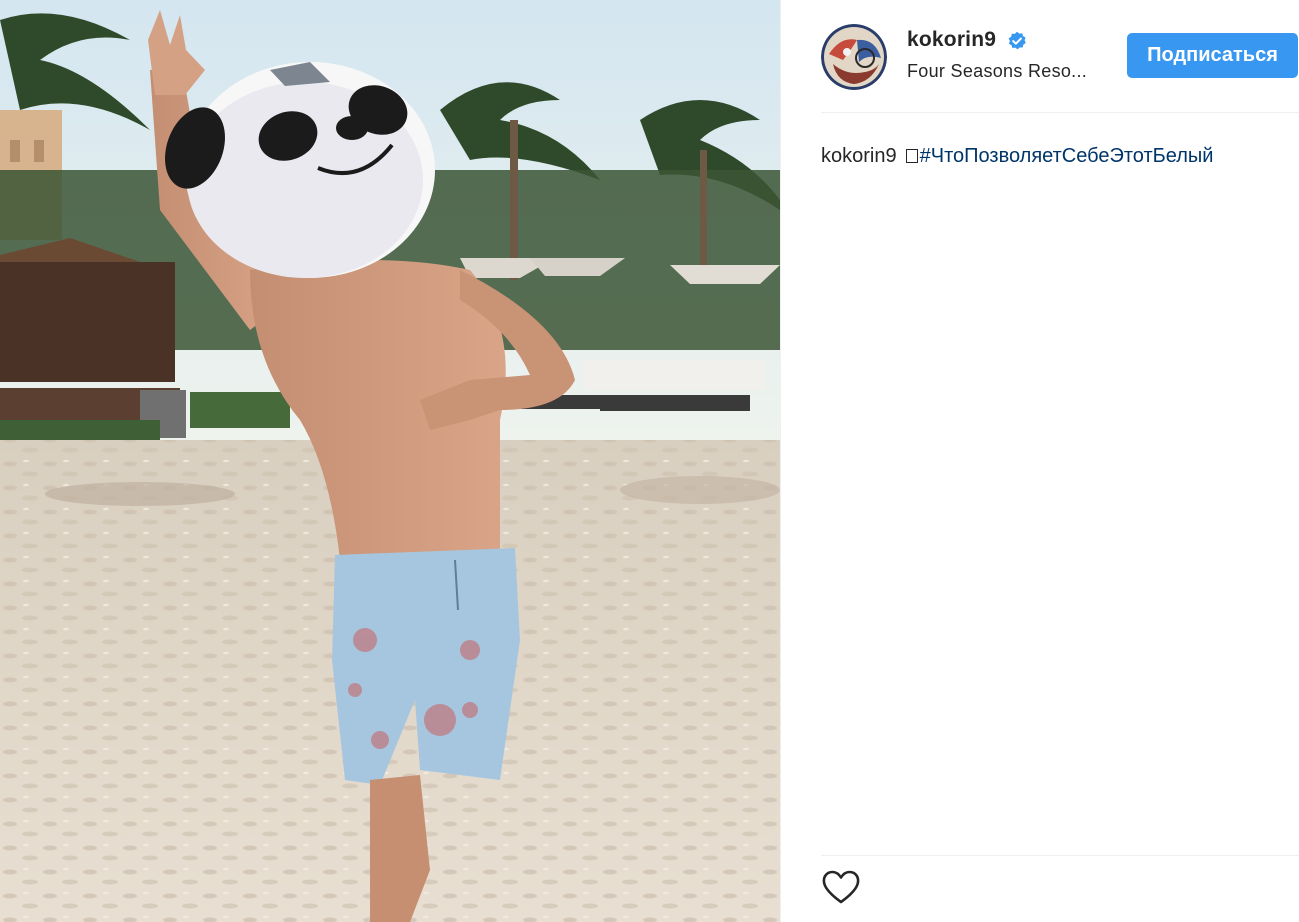 This screenshot has height=922, width=1299. I want to click on actions-divider, so click(1060, 855).